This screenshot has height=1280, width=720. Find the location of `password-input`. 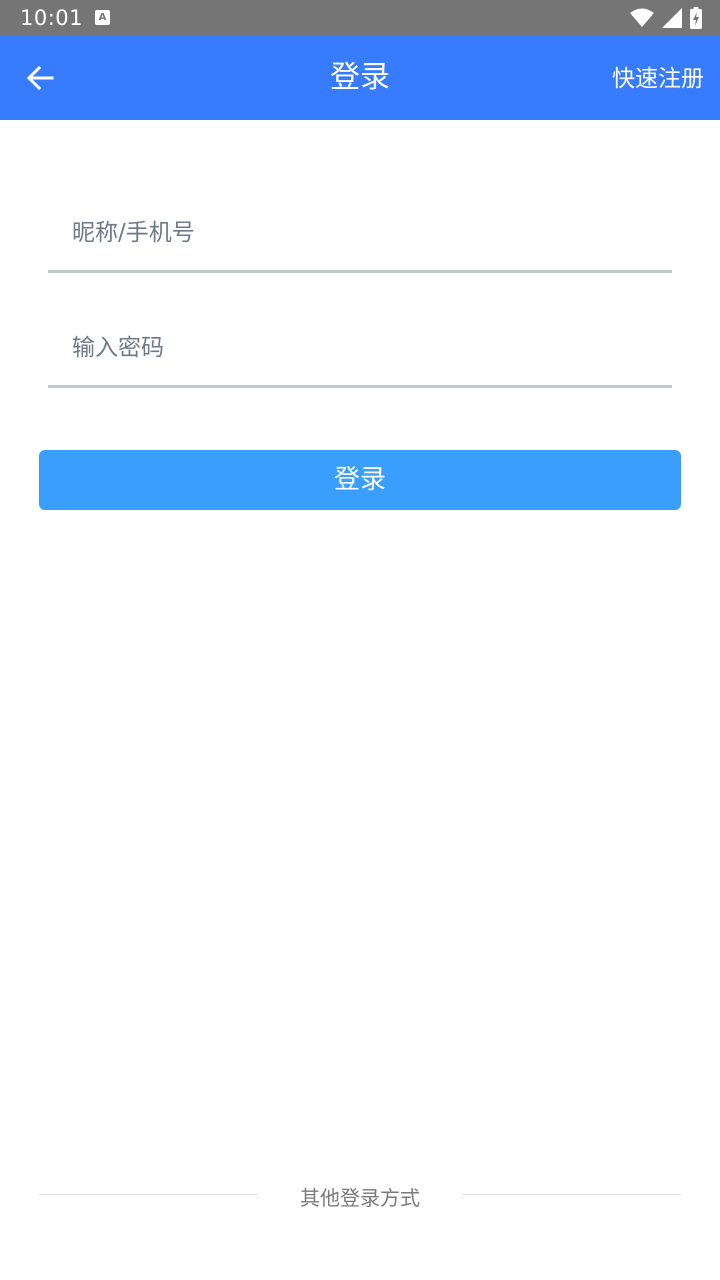

password-input is located at coordinates (362, 348).